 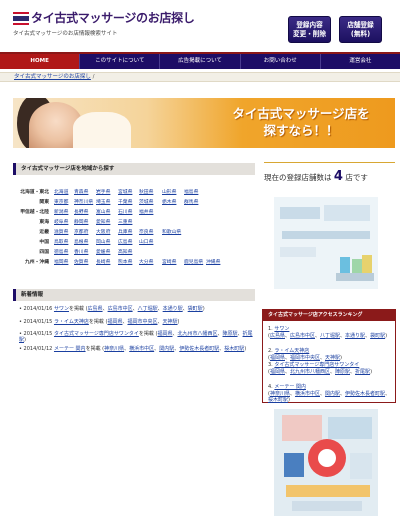 I want to click on news-area-link: 広島県, so click(x=95, y=309).